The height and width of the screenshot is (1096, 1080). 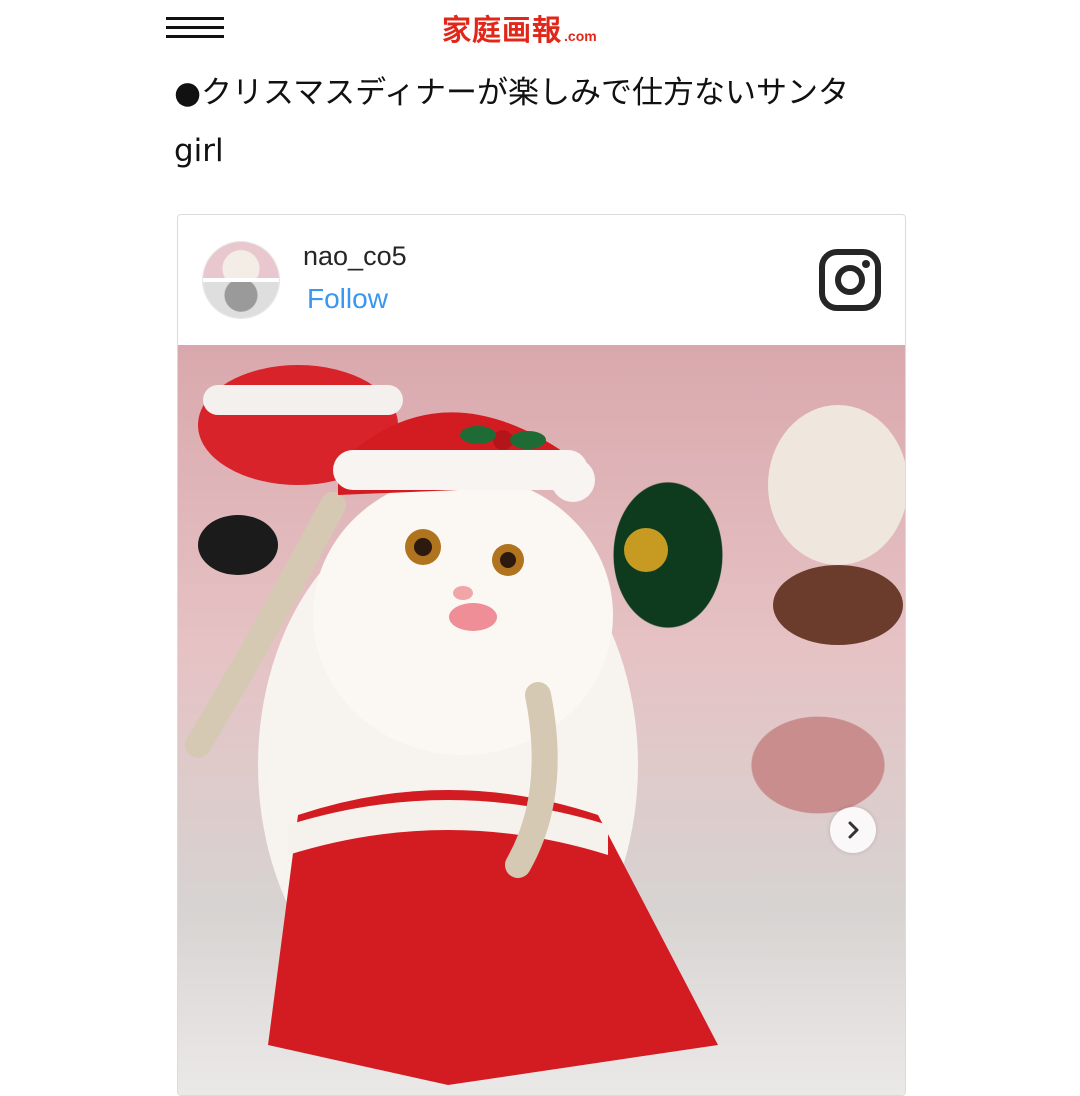 I want to click on instagram-username: nao_co5, so click(x=355, y=256).